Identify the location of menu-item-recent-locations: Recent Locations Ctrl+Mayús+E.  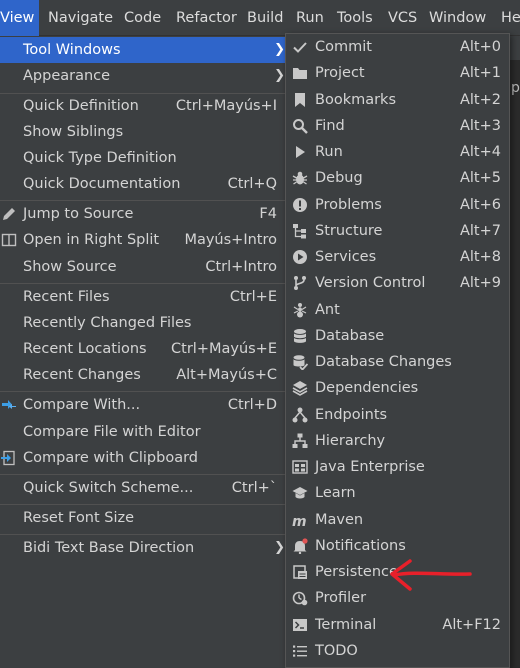
(143, 349).